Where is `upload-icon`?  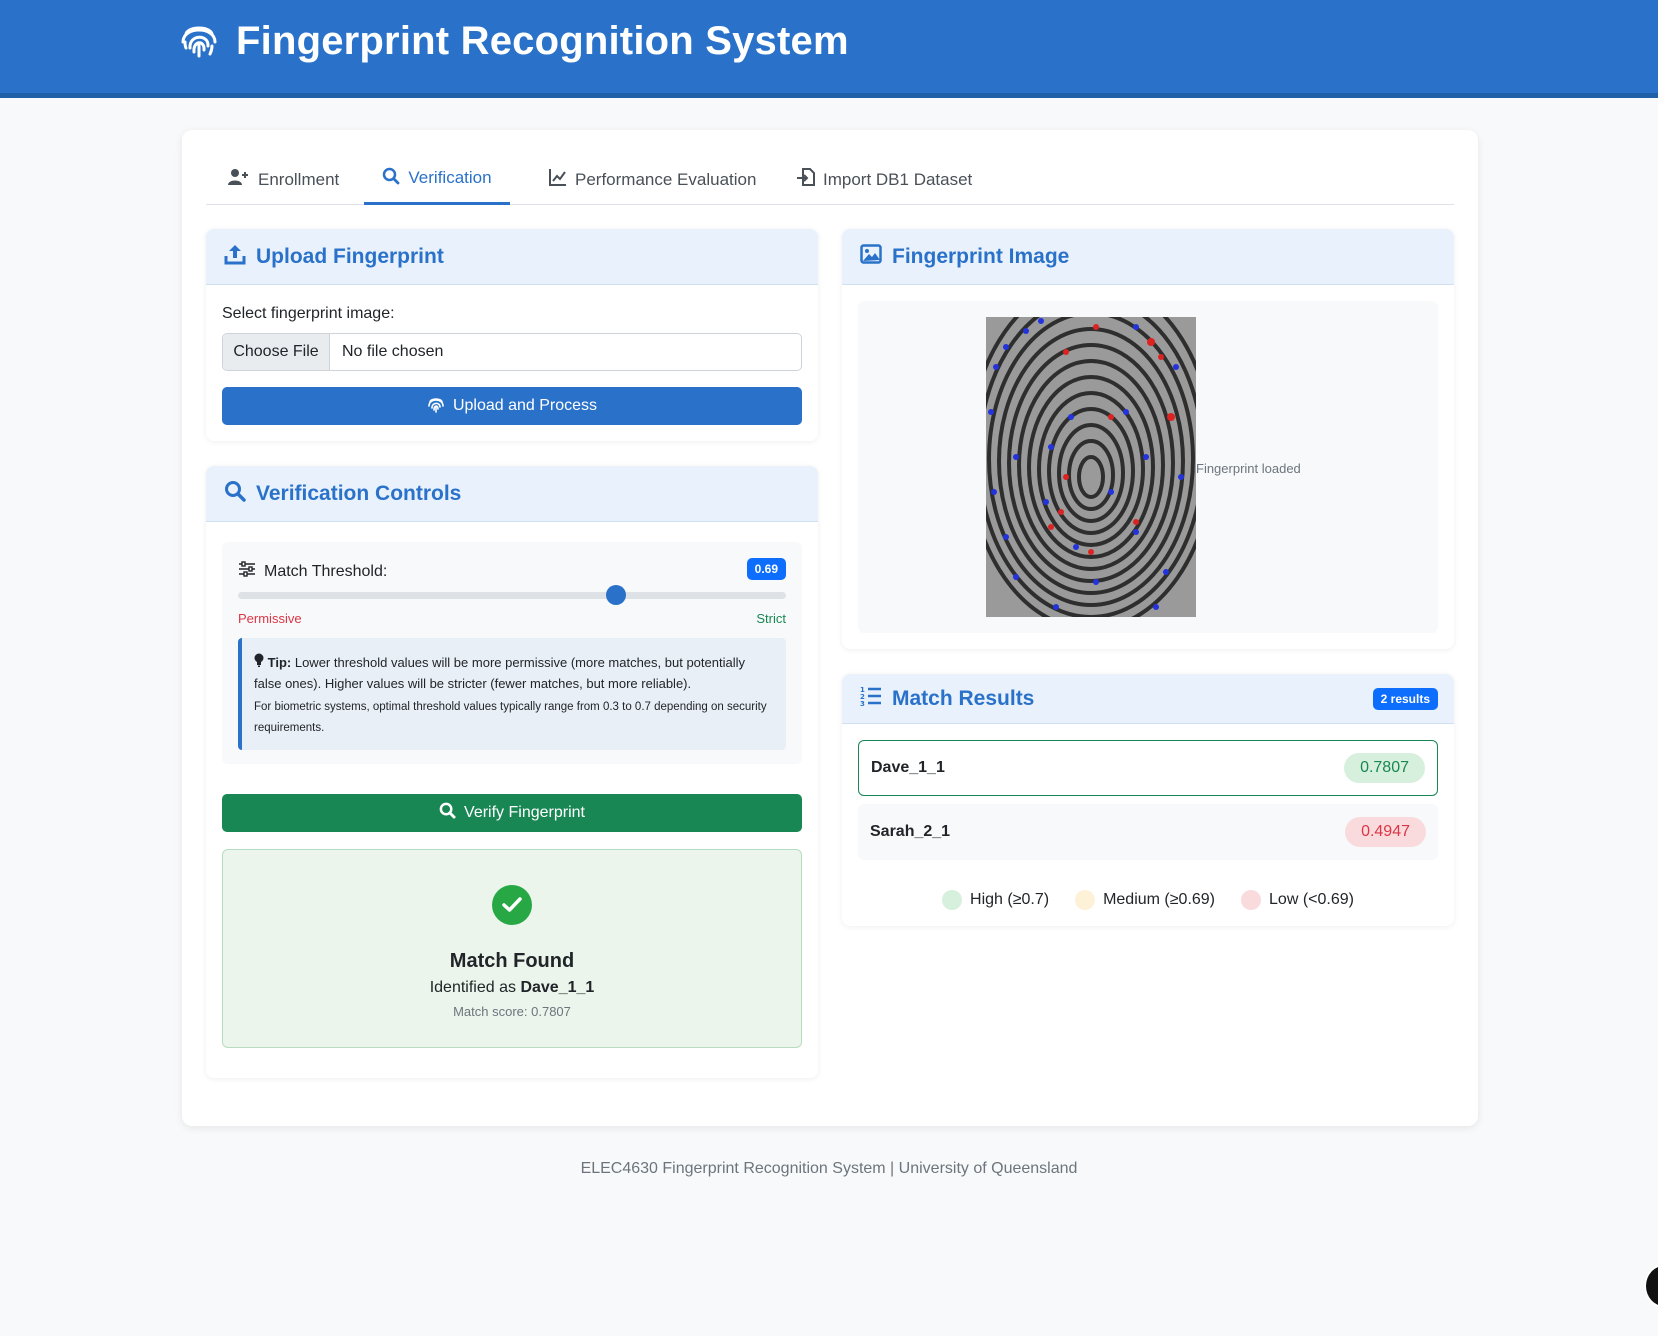 upload-icon is located at coordinates (235, 257).